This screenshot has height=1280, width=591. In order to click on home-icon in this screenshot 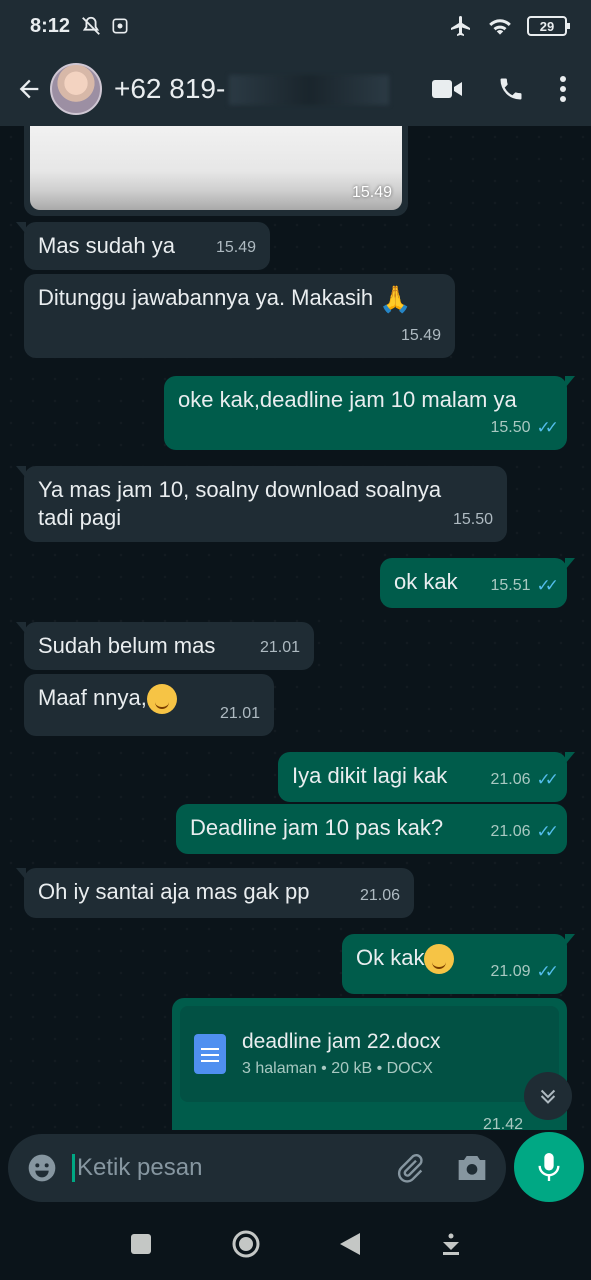, I will do `click(246, 1244)`.